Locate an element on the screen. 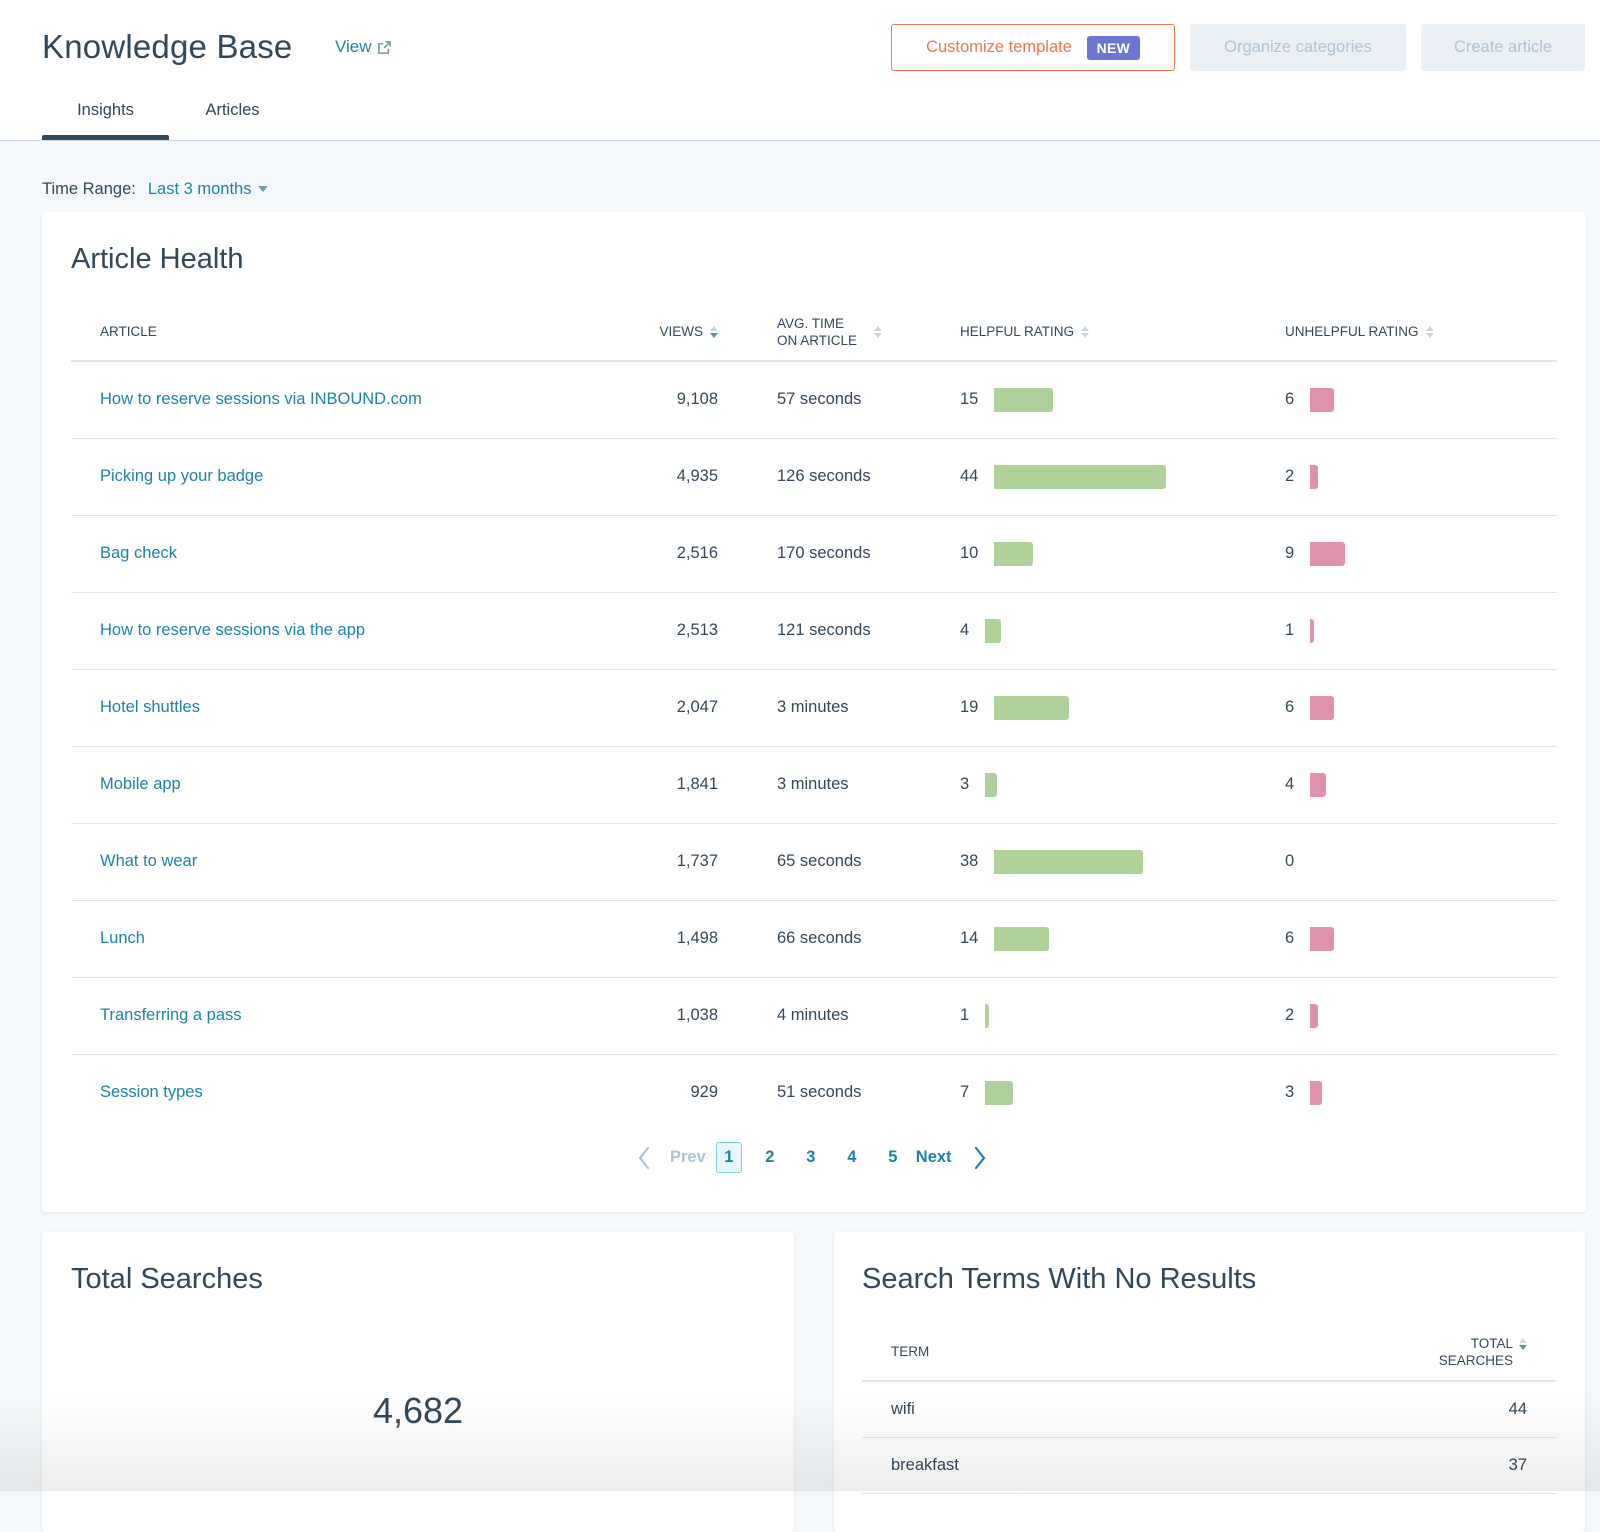 Image resolution: width=1600 pixels, height=1532 pixels. caret-down-icon is located at coordinates (263, 189).